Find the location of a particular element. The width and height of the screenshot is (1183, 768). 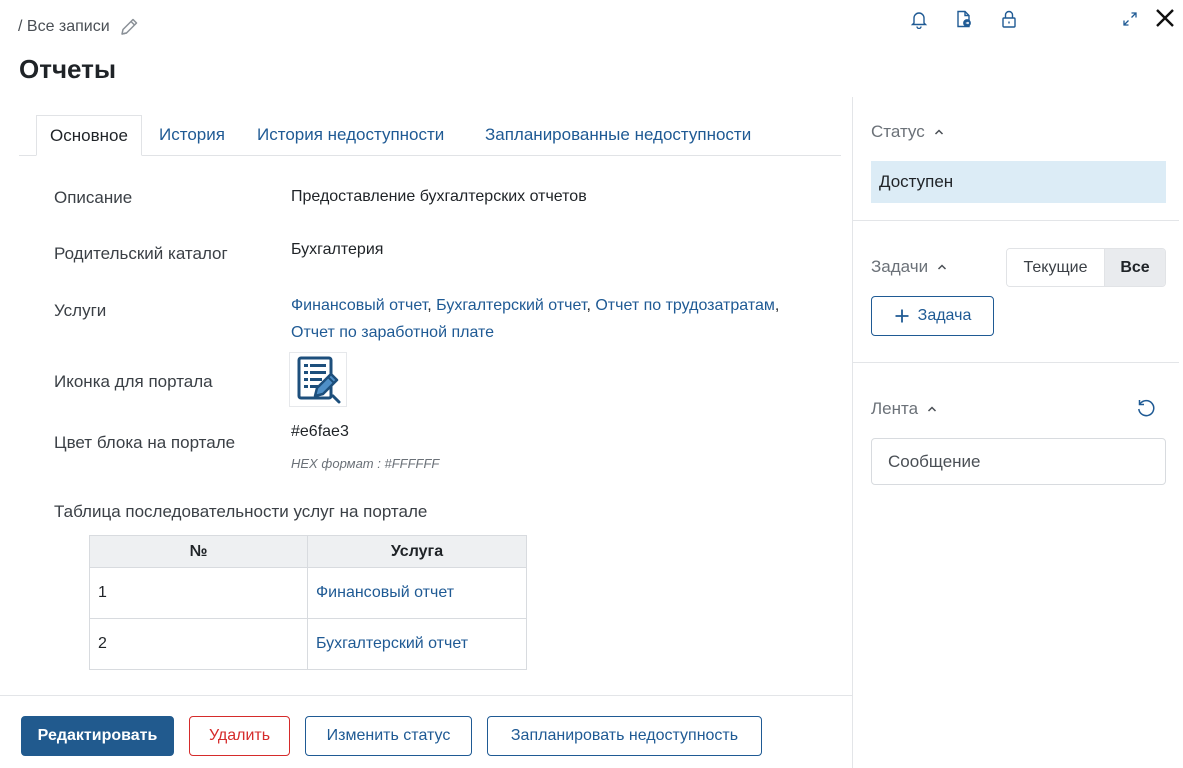

feed-section-header: Лента is located at coordinates (904, 409).